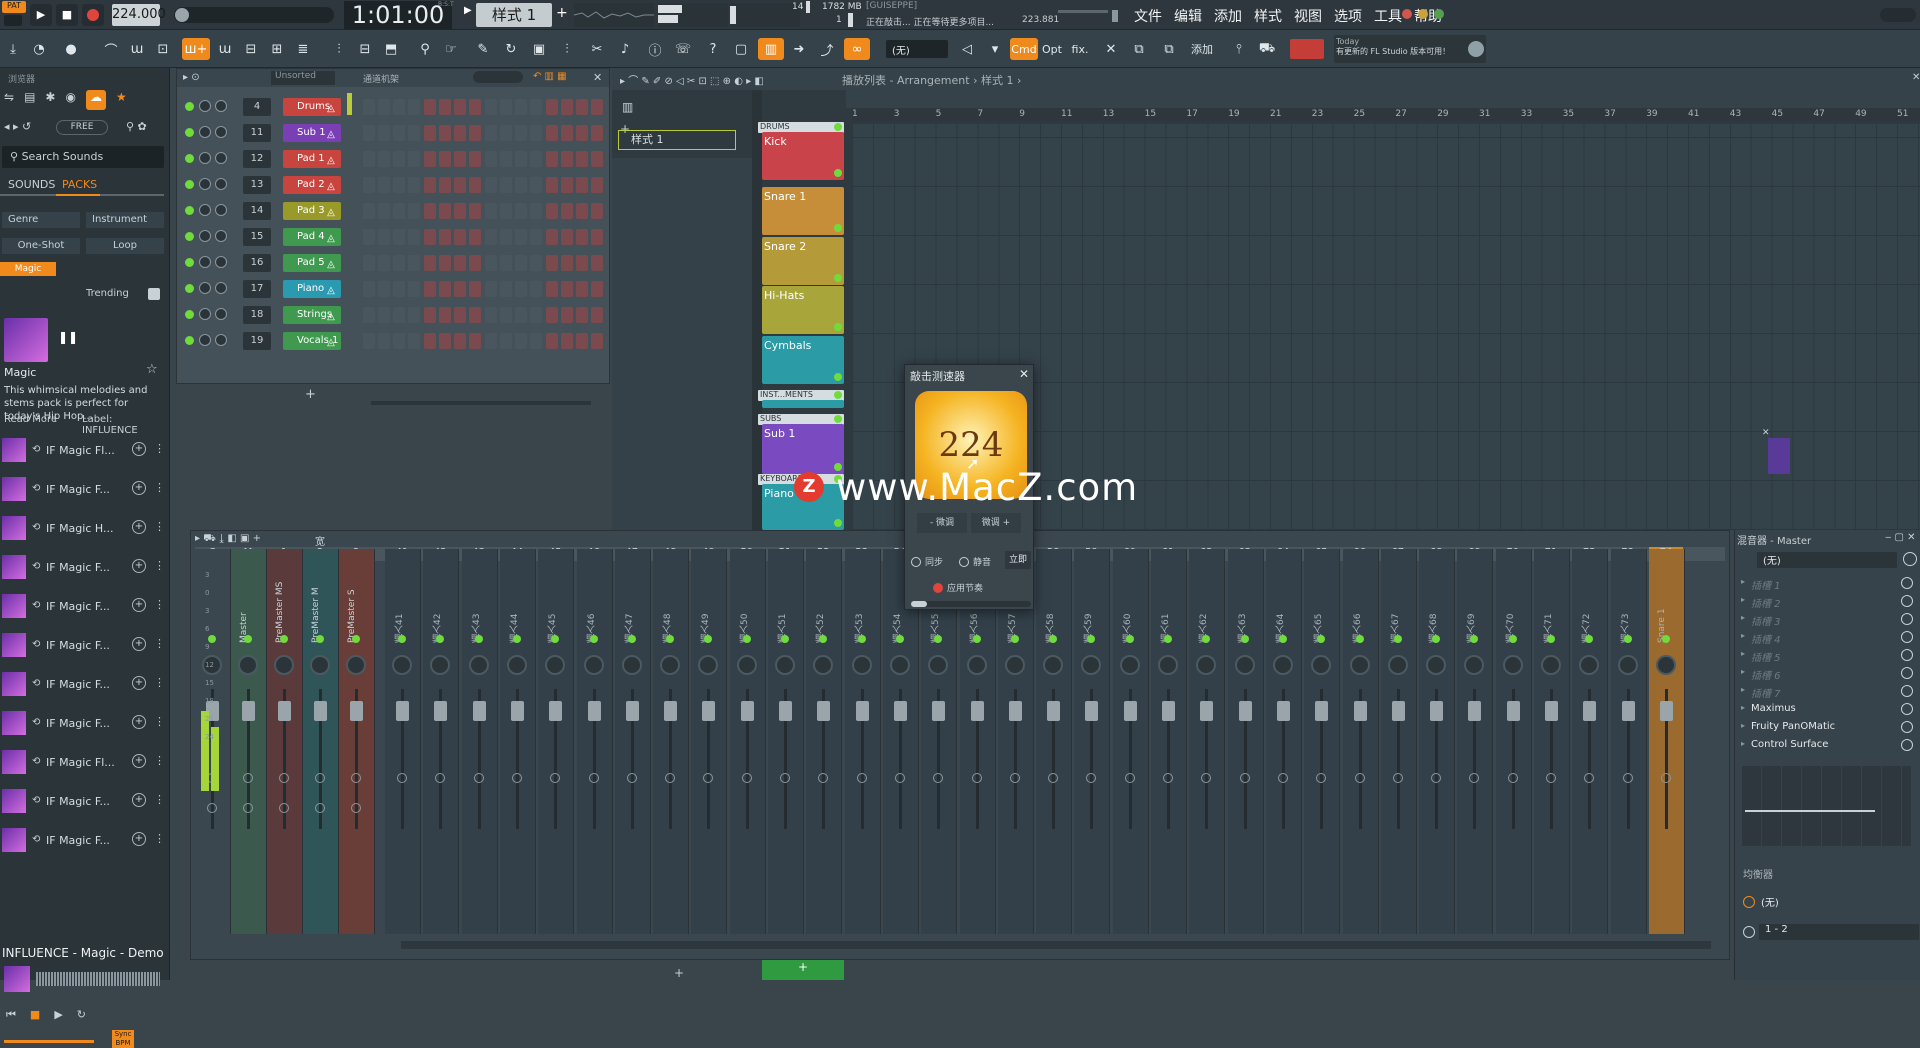  I want to click on sound-icon: ◉, so click(70, 100).